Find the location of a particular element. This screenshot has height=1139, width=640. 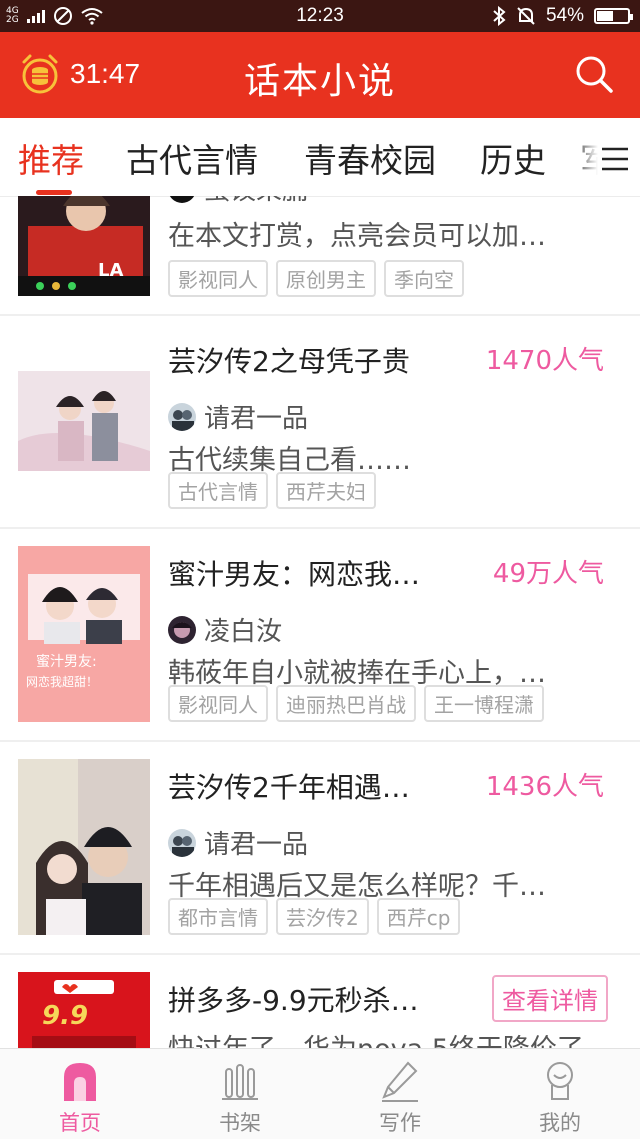

story-popularity: 1470人气 is located at coordinates (544, 361).